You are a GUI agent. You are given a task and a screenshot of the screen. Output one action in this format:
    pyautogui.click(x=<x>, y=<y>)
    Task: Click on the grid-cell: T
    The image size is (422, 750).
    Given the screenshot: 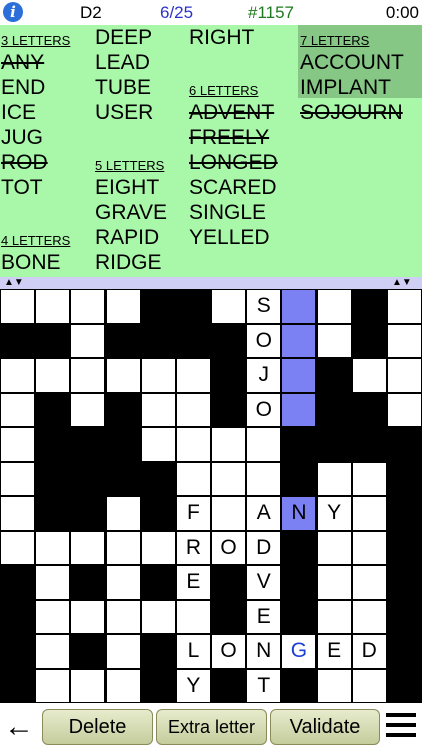 What is the action you would take?
    pyautogui.click(x=264, y=685)
    